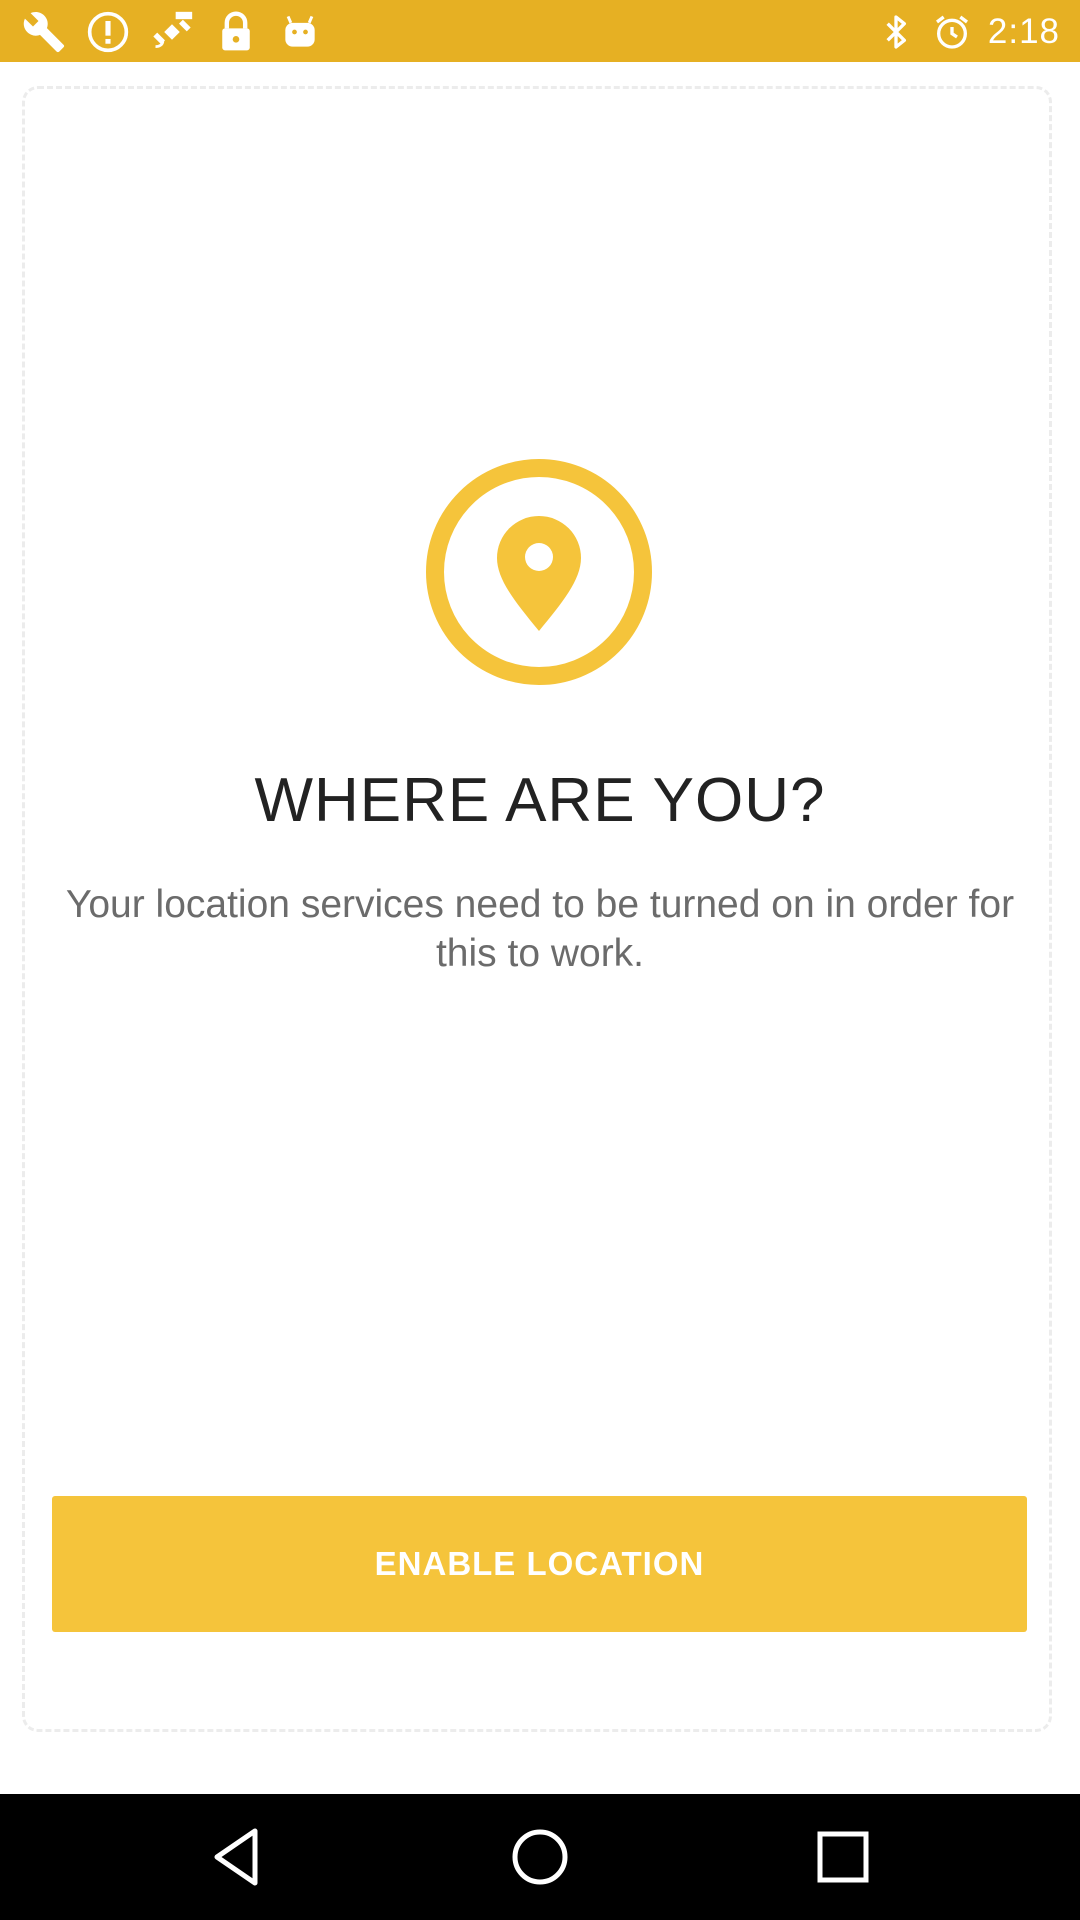 The height and width of the screenshot is (1920, 1080). What do you see at coordinates (236, 31) in the screenshot?
I see `lock-icon` at bounding box center [236, 31].